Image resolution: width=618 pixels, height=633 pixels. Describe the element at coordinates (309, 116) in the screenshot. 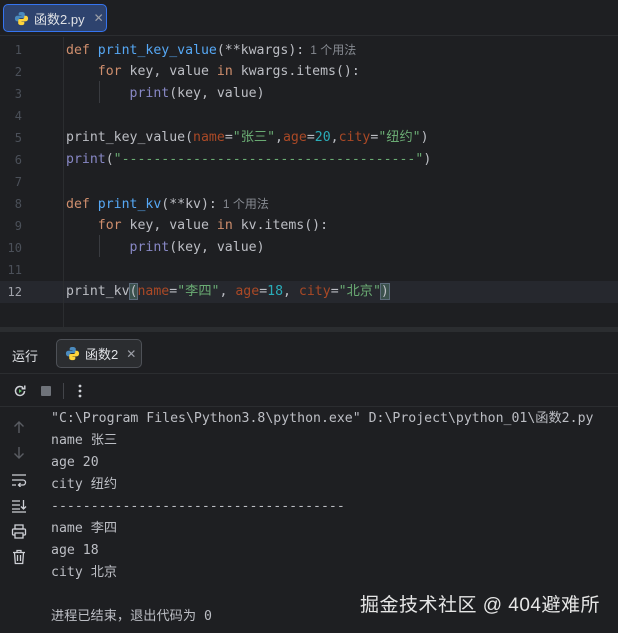

I see `code-line: 4` at that location.